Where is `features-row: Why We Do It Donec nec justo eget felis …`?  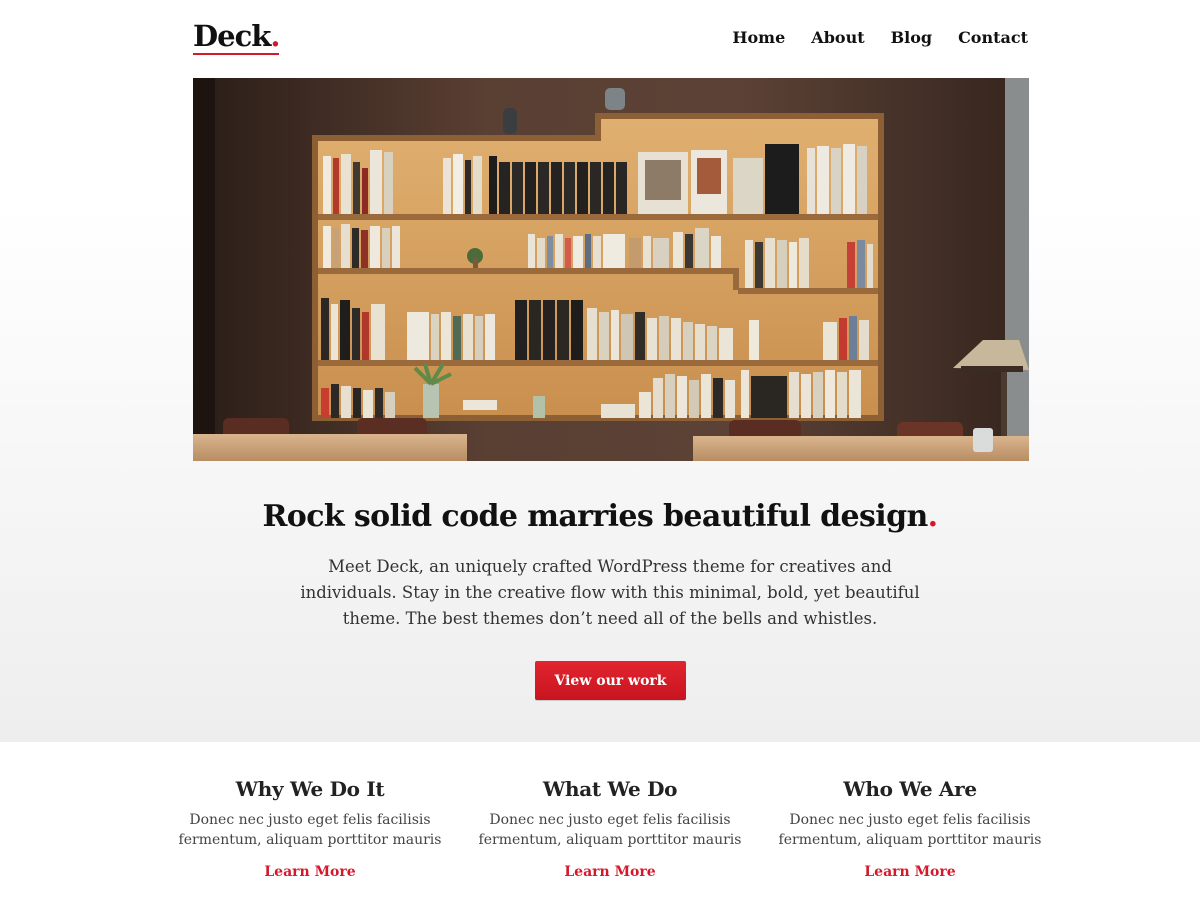 features-row: Why We Do It Donec nec justo eget felis … is located at coordinates (610, 826).